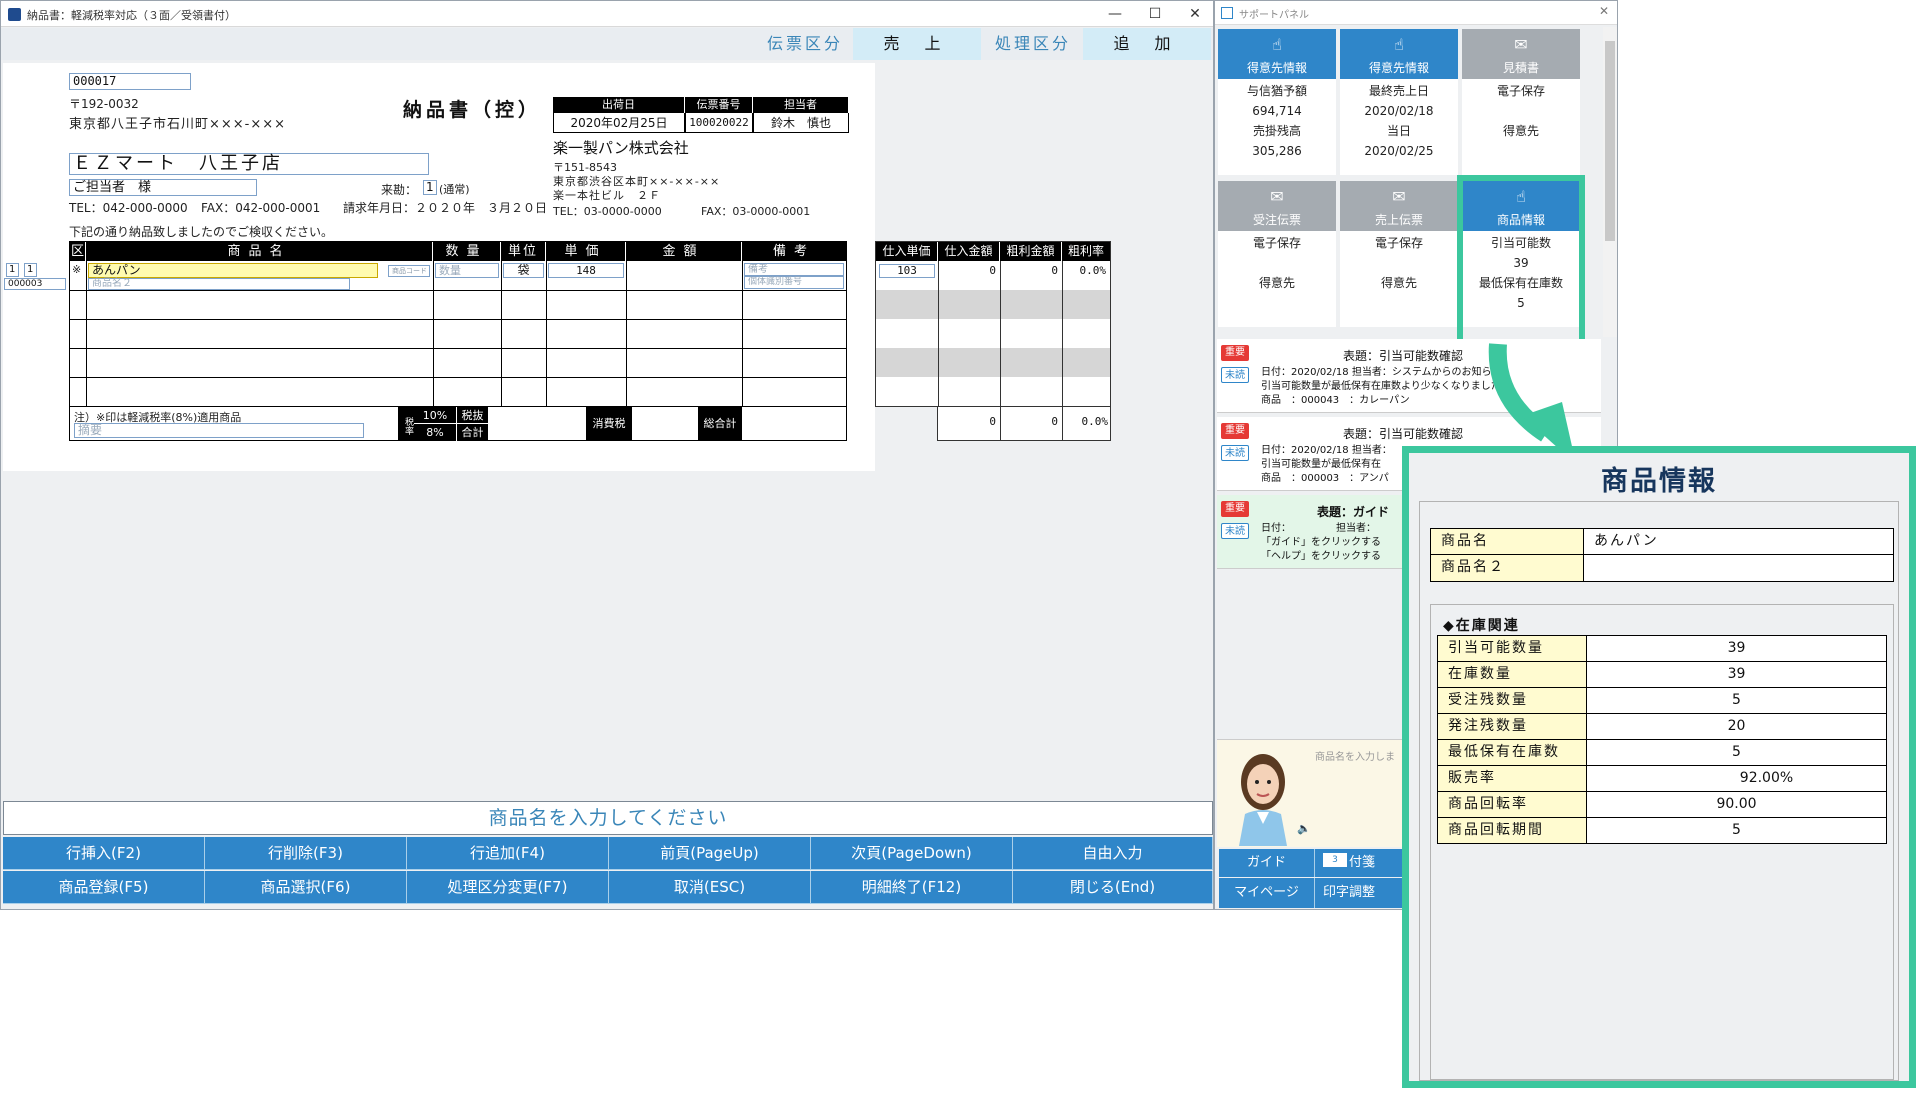 Image resolution: width=1920 pixels, height=1094 pixels. Describe the element at coordinates (1512, 674) in the screenshot. I see `stock-label: 在庫数量` at that location.